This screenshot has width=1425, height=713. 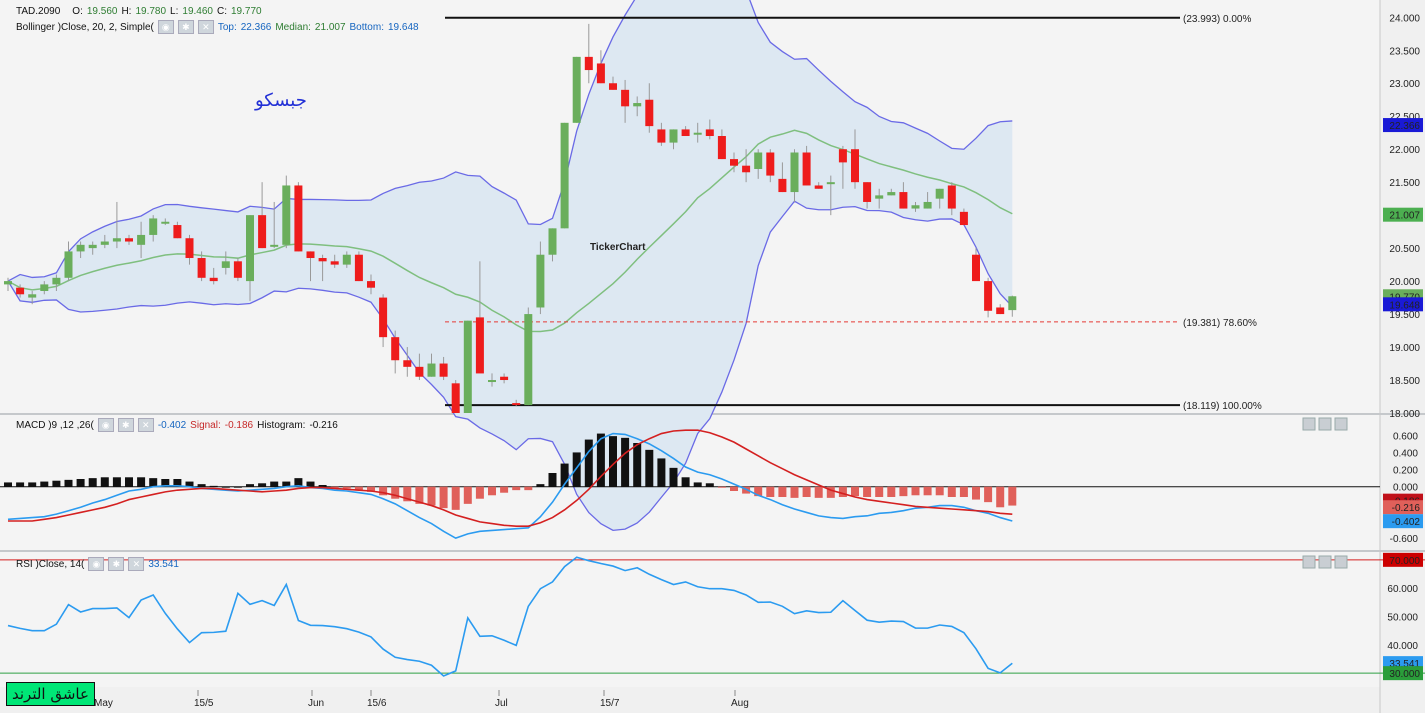 I want to click on o-label: O:, so click(x=77, y=11).